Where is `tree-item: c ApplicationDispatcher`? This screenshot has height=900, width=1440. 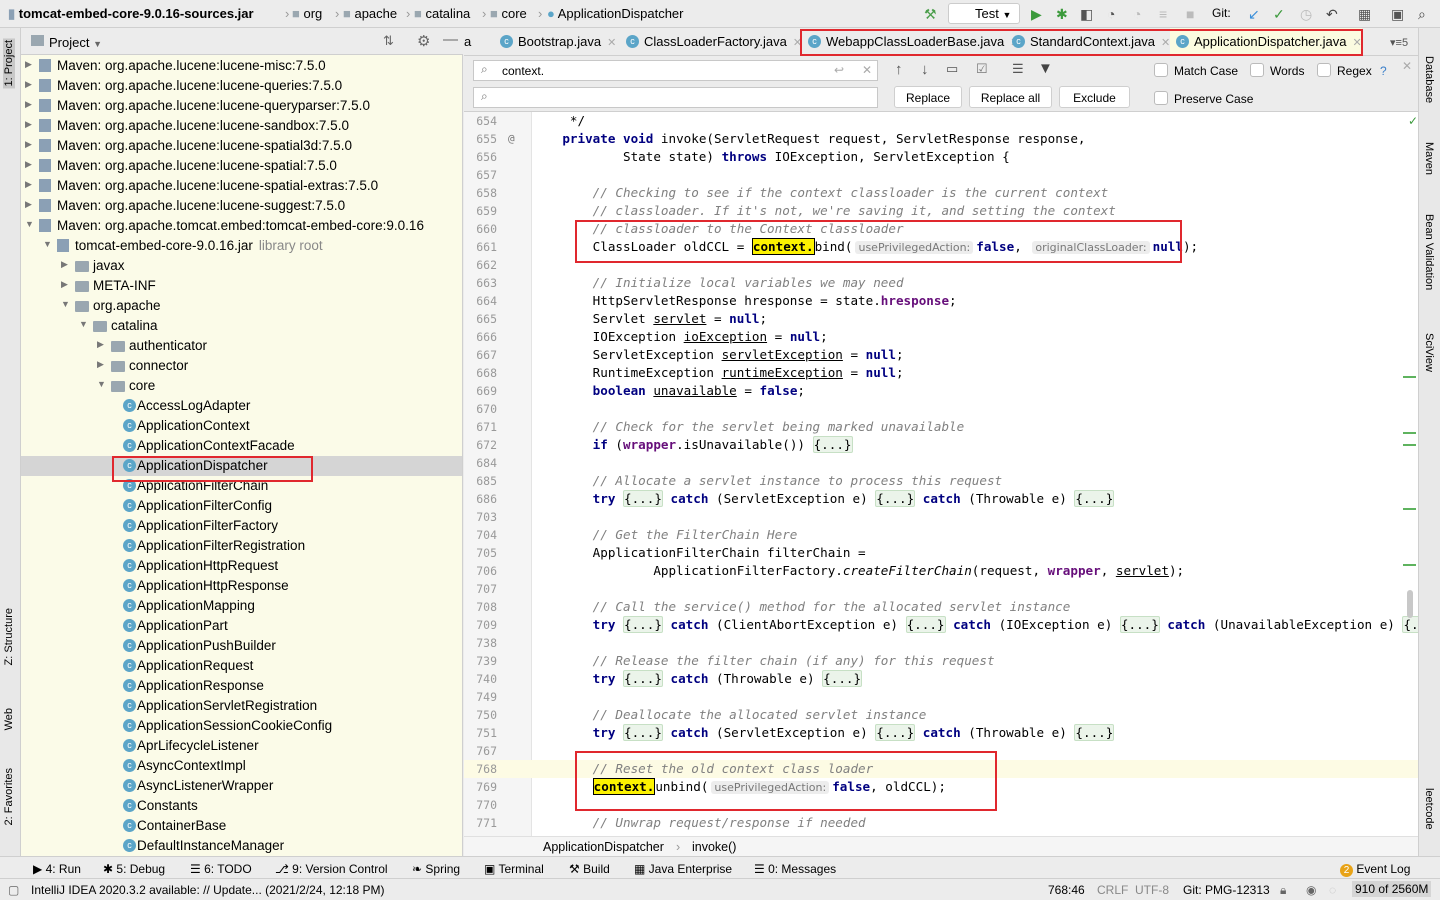 tree-item: c ApplicationDispatcher is located at coordinates (241, 466).